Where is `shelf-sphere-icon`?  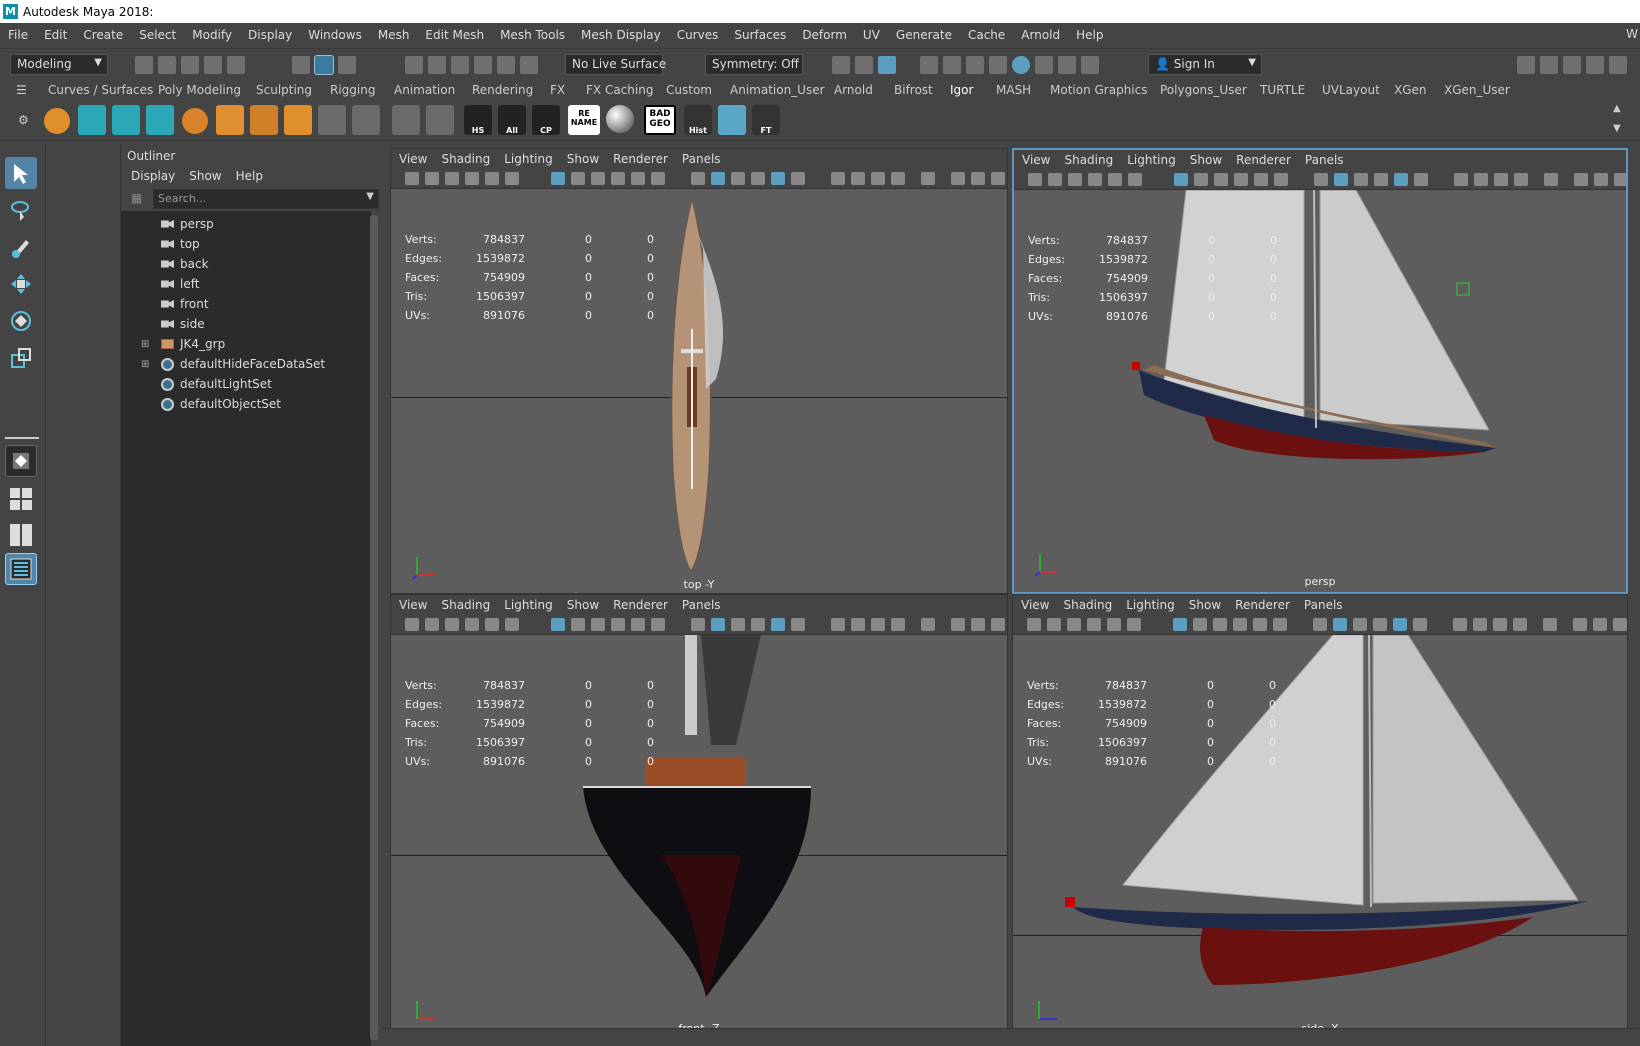 shelf-sphere-icon is located at coordinates (57, 121).